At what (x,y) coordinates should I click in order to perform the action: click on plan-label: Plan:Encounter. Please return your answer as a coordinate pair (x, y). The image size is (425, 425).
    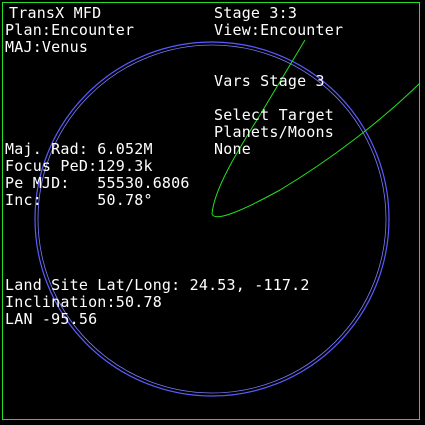
    Looking at the image, I should click on (70, 30).